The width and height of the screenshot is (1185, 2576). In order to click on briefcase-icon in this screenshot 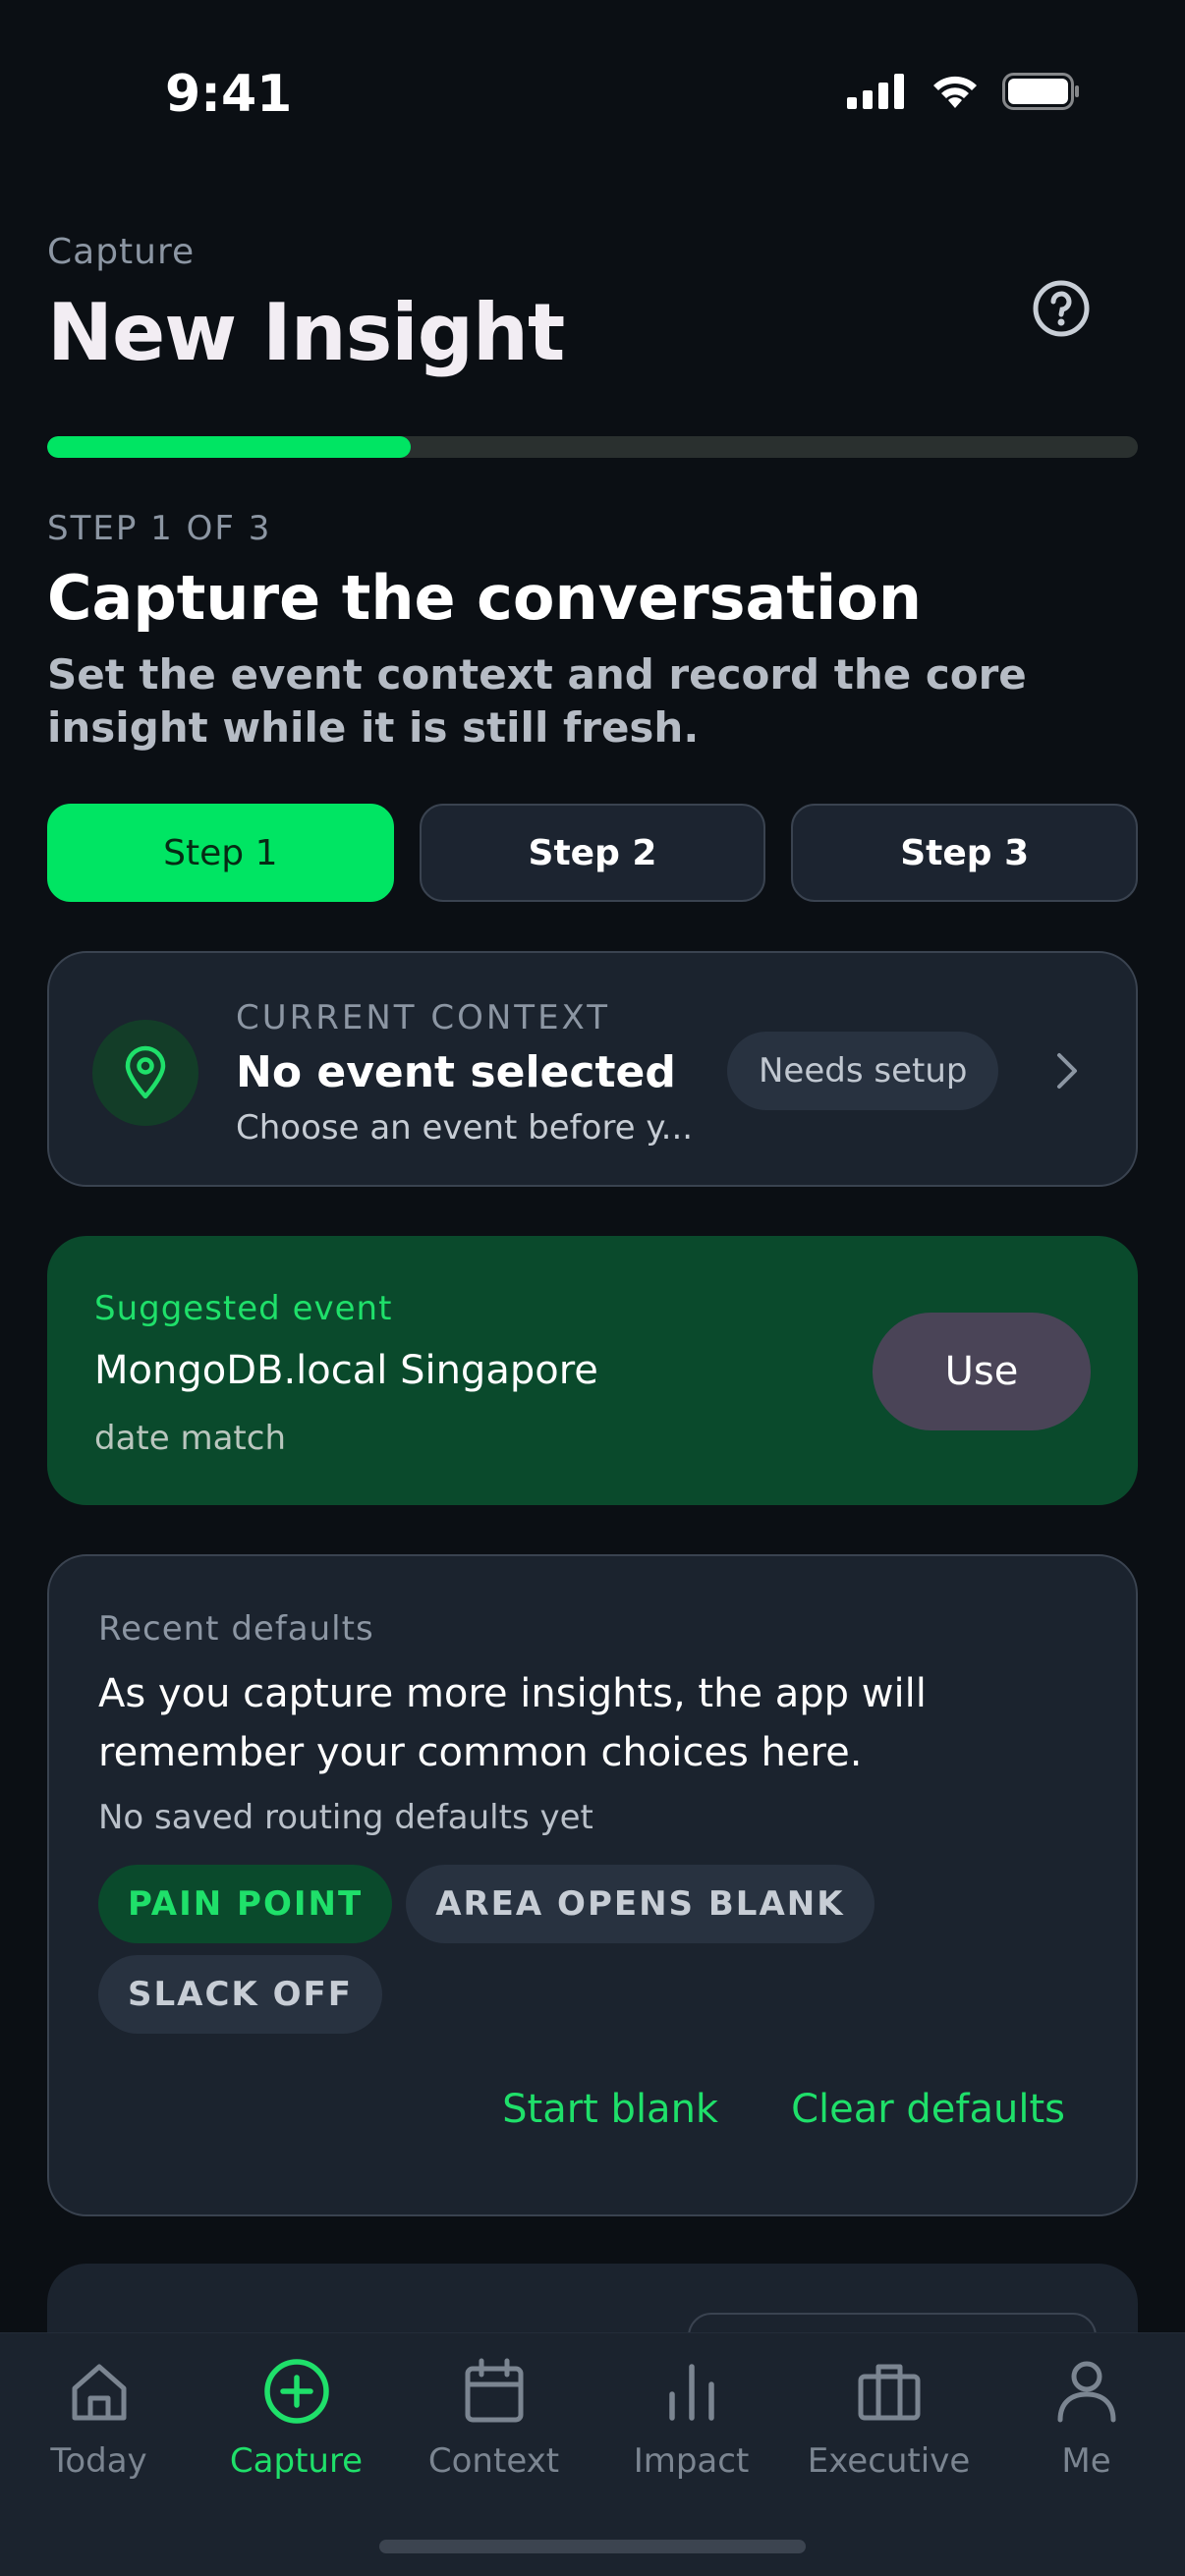, I will do `click(889, 2392)`.